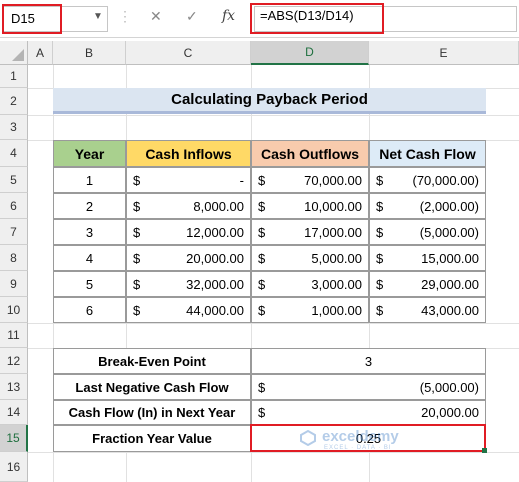  Describe the element at coordinates (14, 101) in the screenshot. I see `row-header-2: 2` at that location.